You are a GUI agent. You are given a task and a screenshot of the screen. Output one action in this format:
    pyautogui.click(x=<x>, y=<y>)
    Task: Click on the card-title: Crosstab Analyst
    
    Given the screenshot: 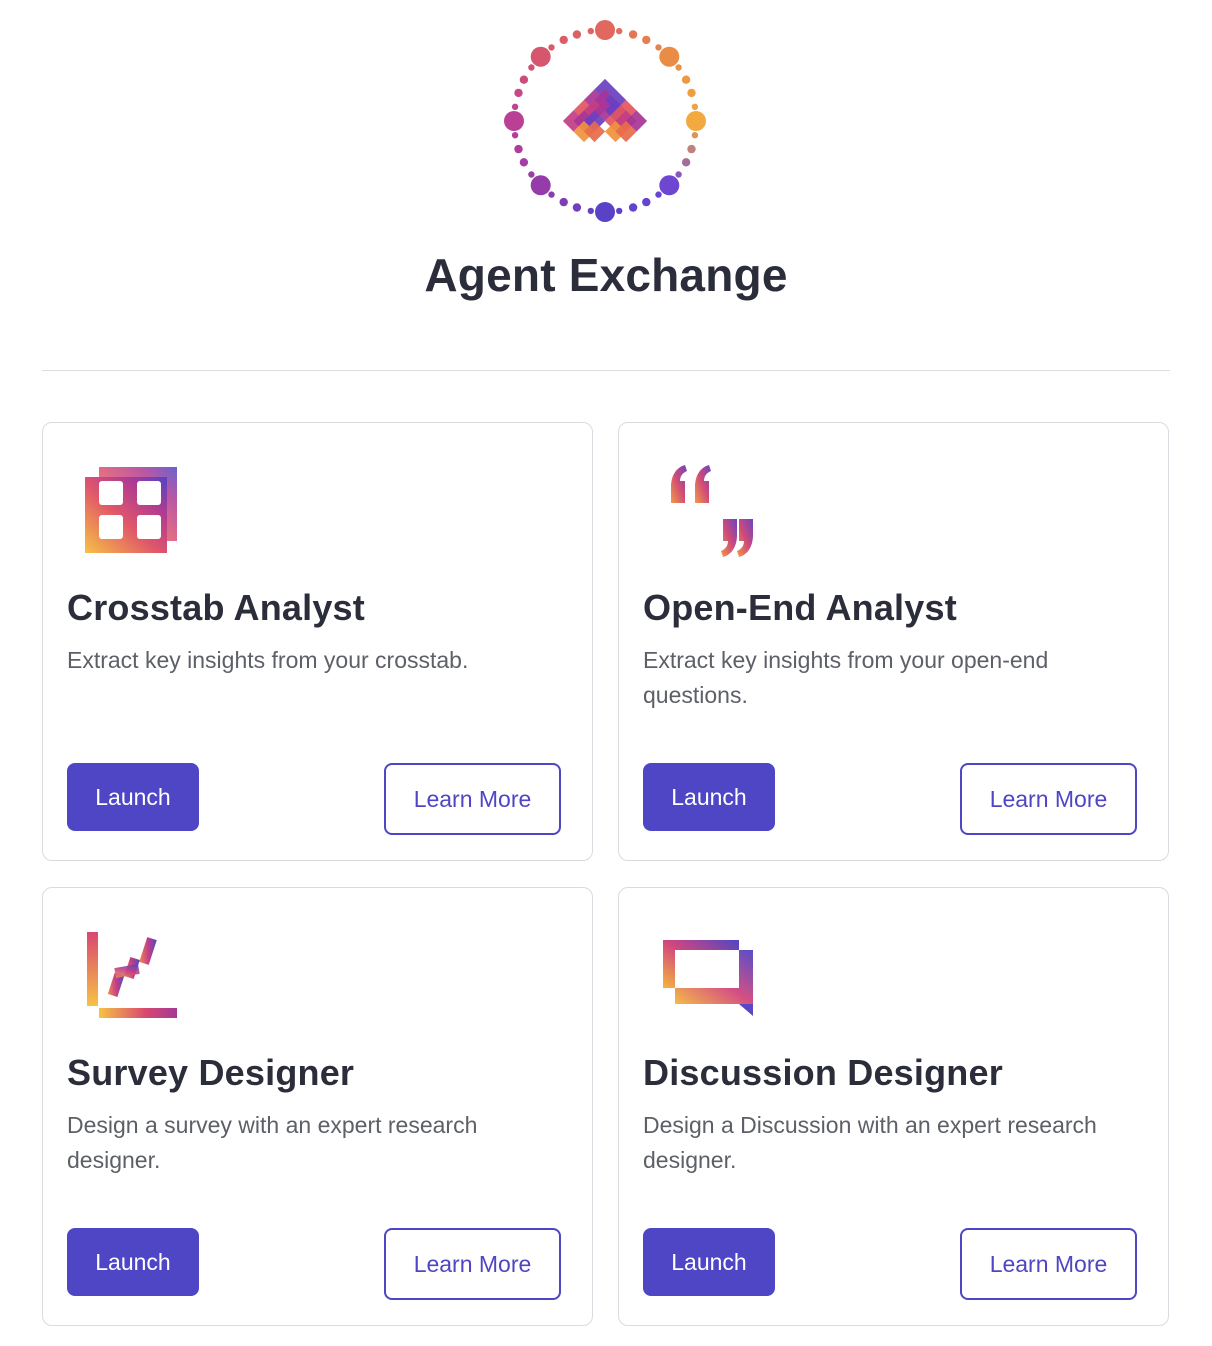 What is the action you would take?
    pyautogui.click(x=216, y=607)
    